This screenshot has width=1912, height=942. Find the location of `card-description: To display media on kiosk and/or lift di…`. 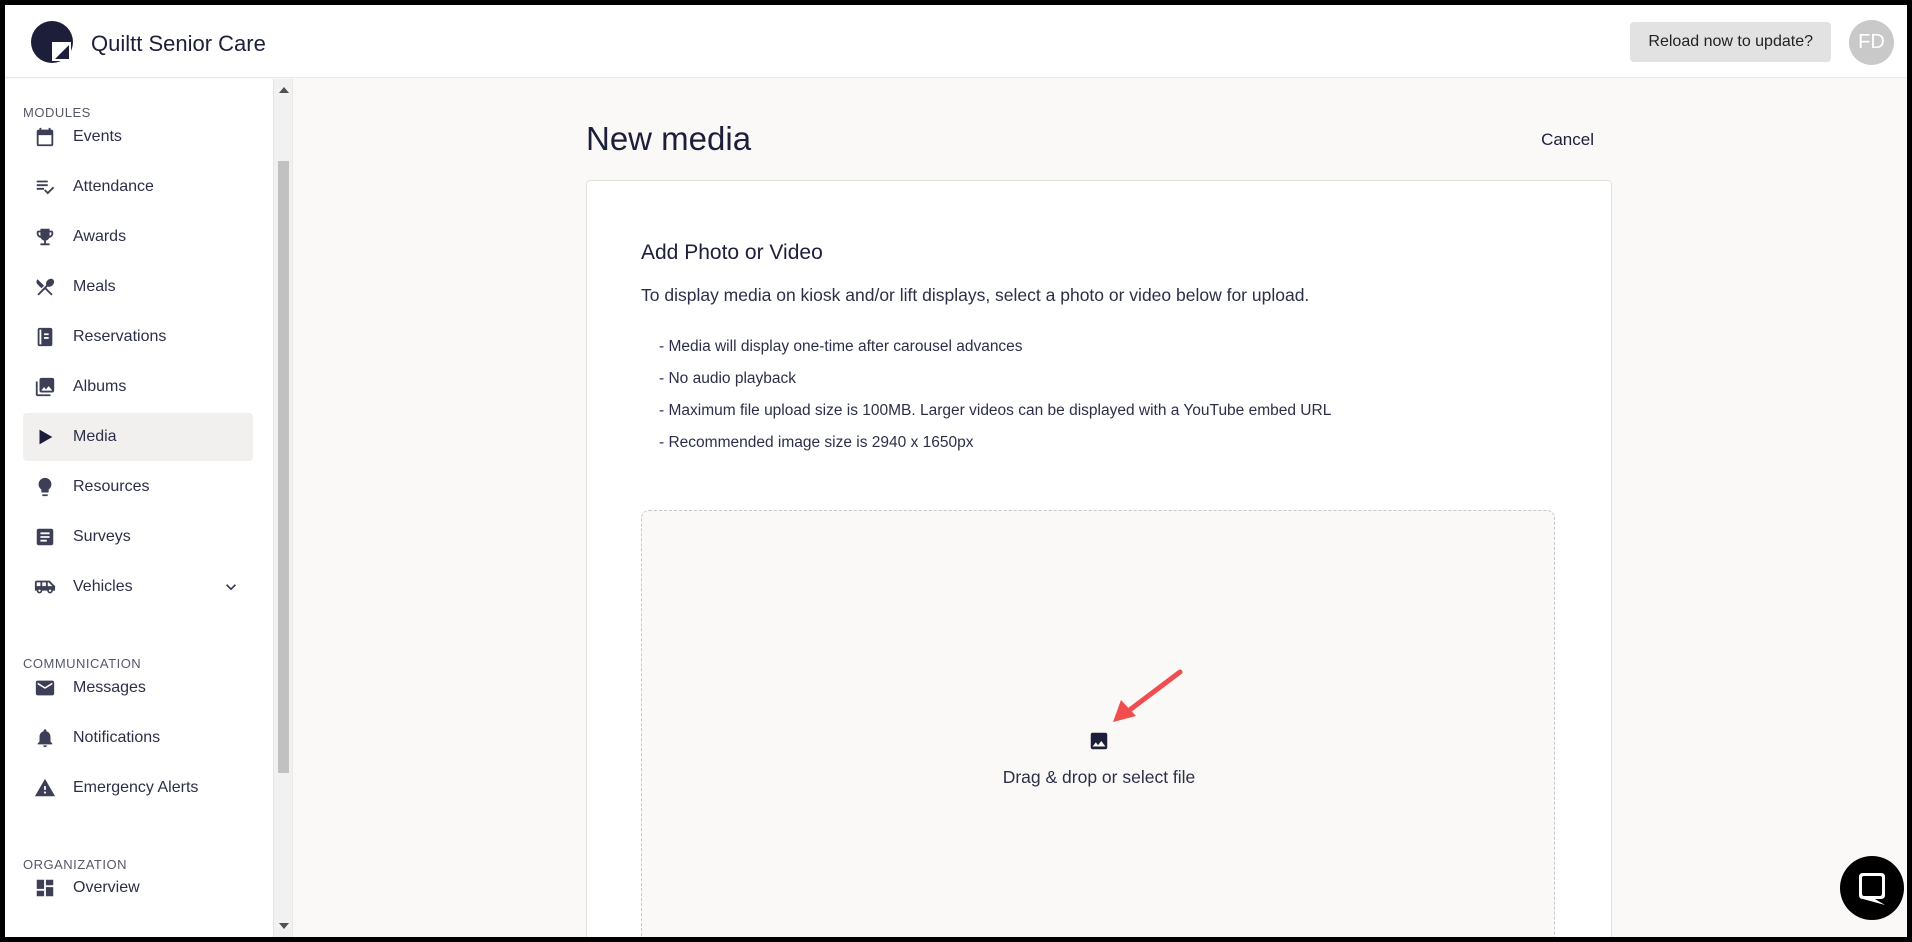

card-description: To display media on kiosk and/or lift di… is located at coordinates (975, 295).